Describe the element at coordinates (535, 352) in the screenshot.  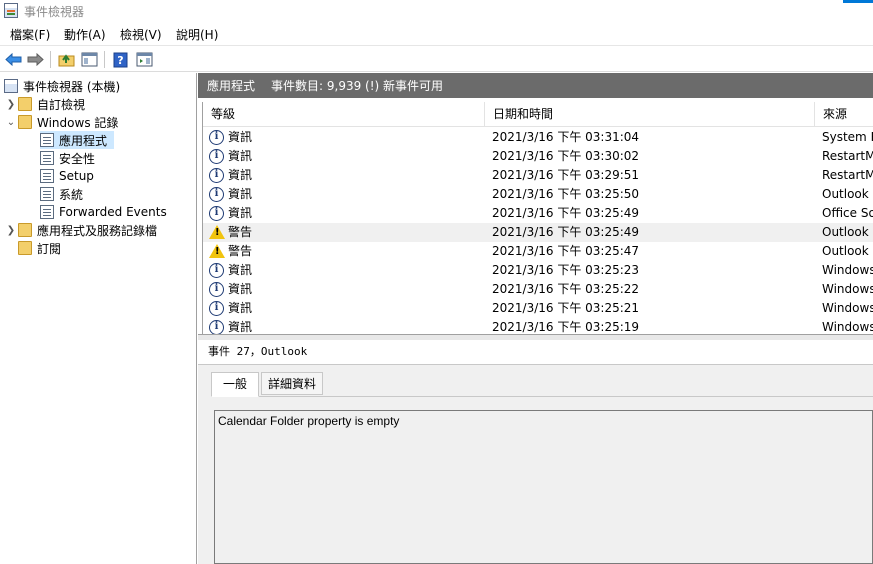
I see `event-detail-title: 事件 27，Outlook` at that location.